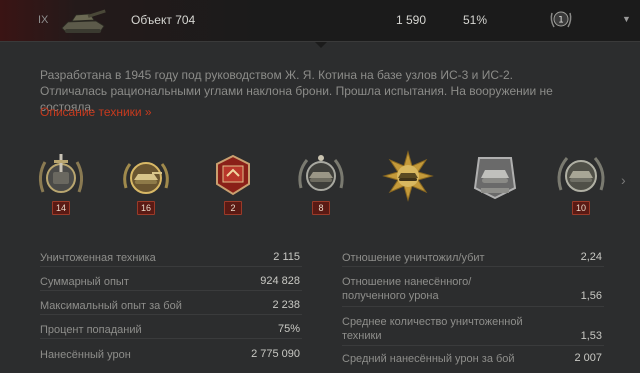 The height and width of the screenshot is (373, 640). Describe the element at coordinates (321, 173) in the screenshot. I see `laurel-tank-medal-icon` at that location.